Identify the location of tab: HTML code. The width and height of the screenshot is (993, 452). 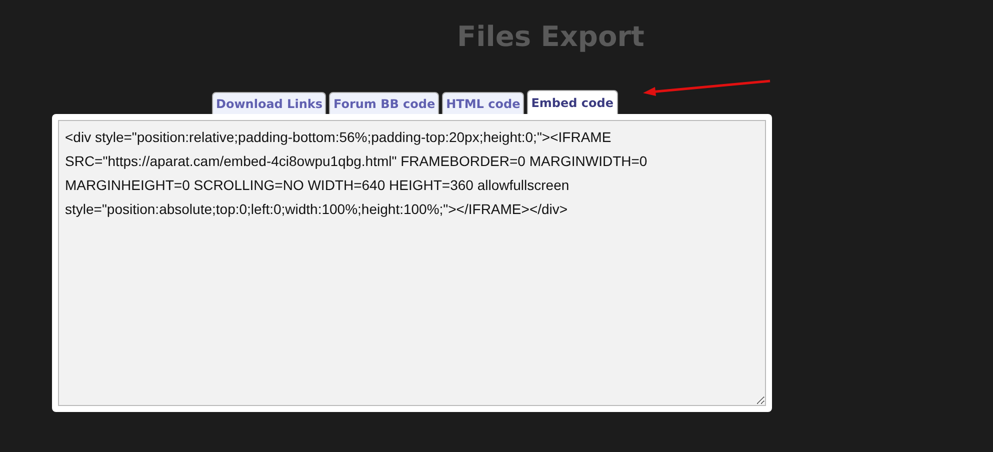
(483, 103).